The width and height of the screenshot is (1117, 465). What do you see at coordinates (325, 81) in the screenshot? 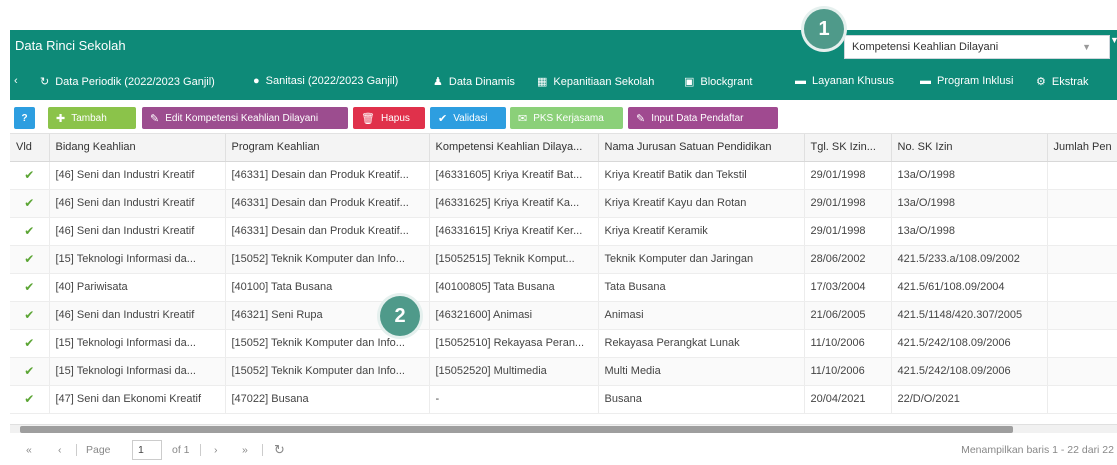
I see `tab-sanitasi: ● Sanitasi (2022/2023 Ganjil)` at bounding box center [325, 81].